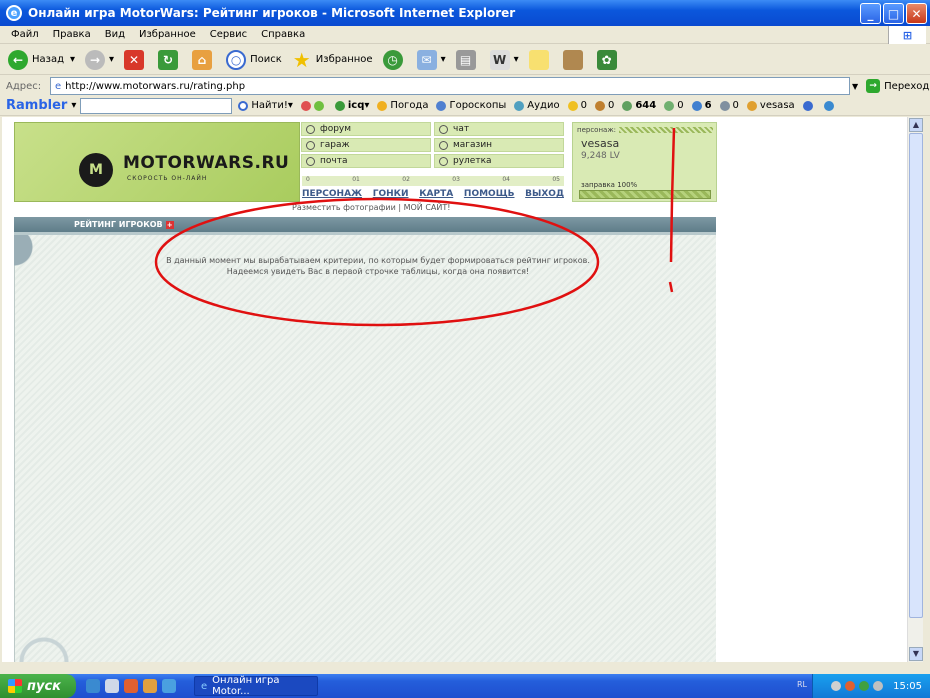  Describe the element at coordinates (577, 105) in the screenshot. I see `counter-1: 0` at that location.